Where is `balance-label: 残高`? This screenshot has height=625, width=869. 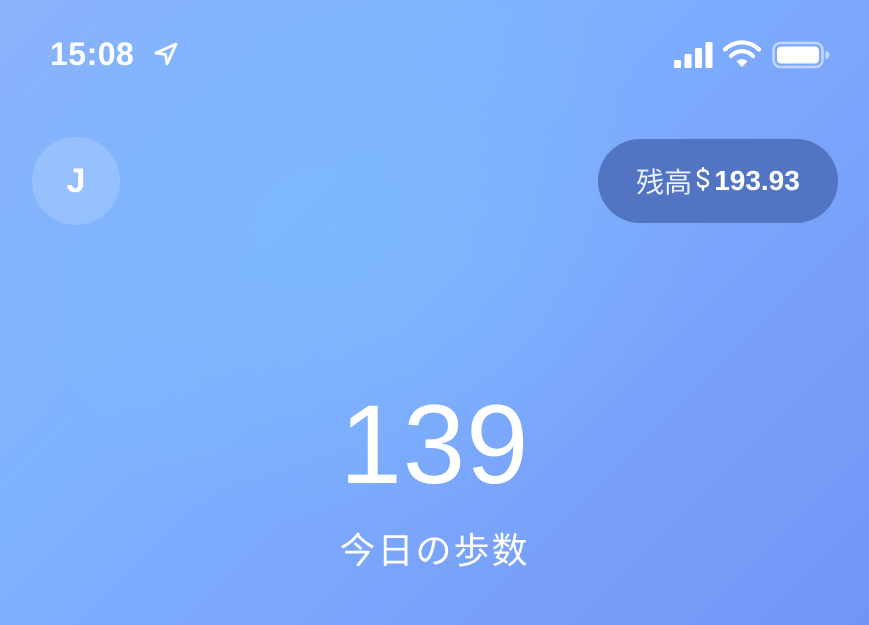
balance-label: 残高 is located at coordinates (664, 182).